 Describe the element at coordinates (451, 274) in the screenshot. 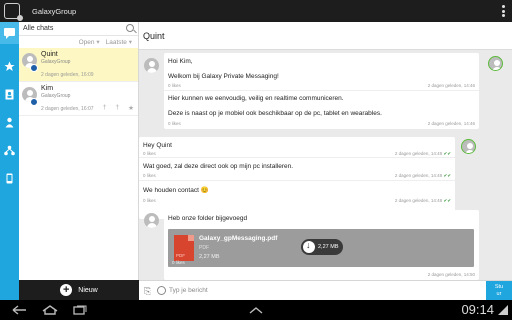

I see `message-time: 2 dagen geleden, 14:50` at that location.